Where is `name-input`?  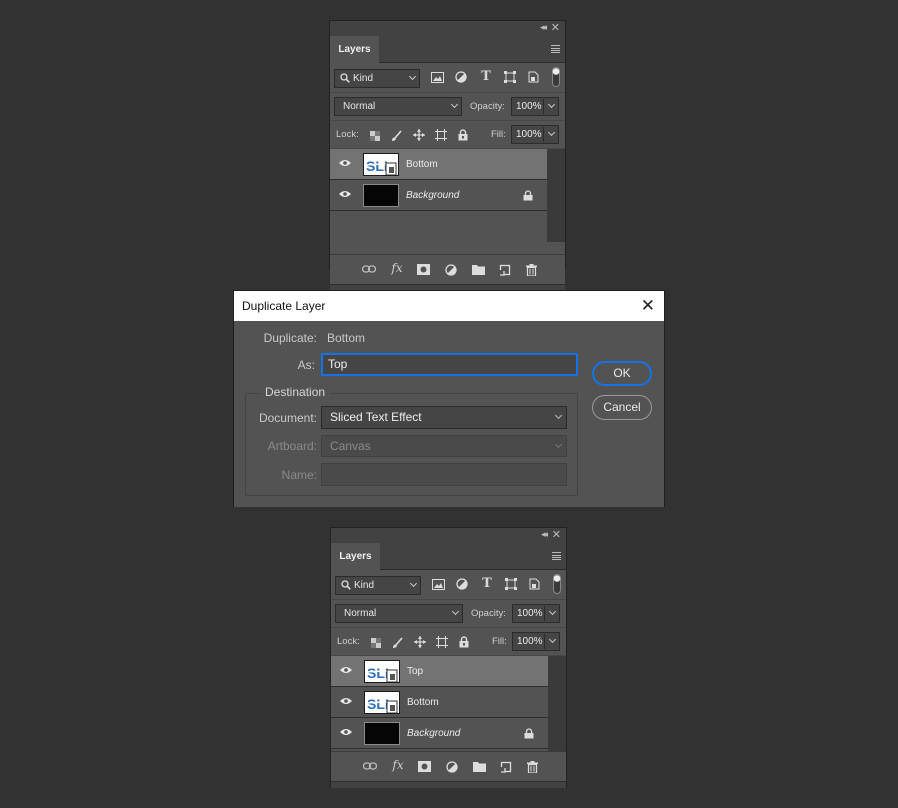
name-input is located at coordinates (444, 474).